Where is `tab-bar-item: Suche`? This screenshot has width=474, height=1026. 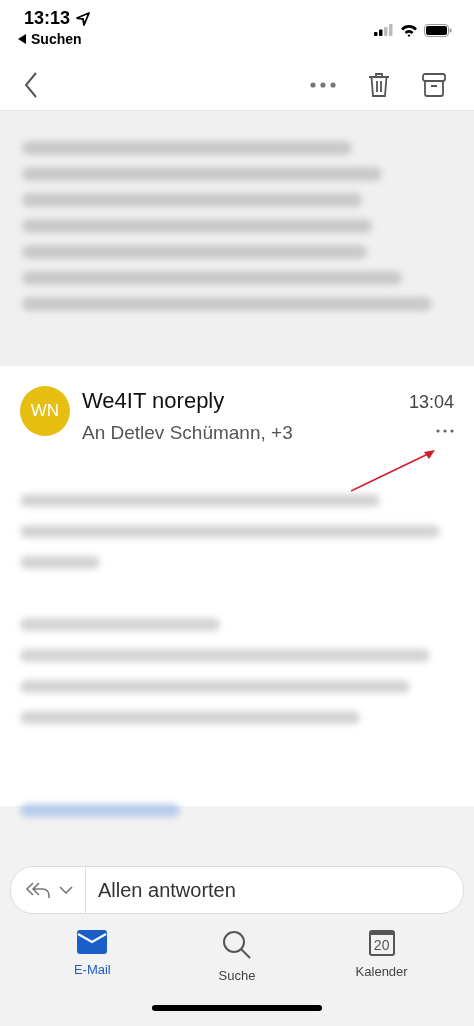
tab-bar-item: Suche is located at coordinates (237, 956).